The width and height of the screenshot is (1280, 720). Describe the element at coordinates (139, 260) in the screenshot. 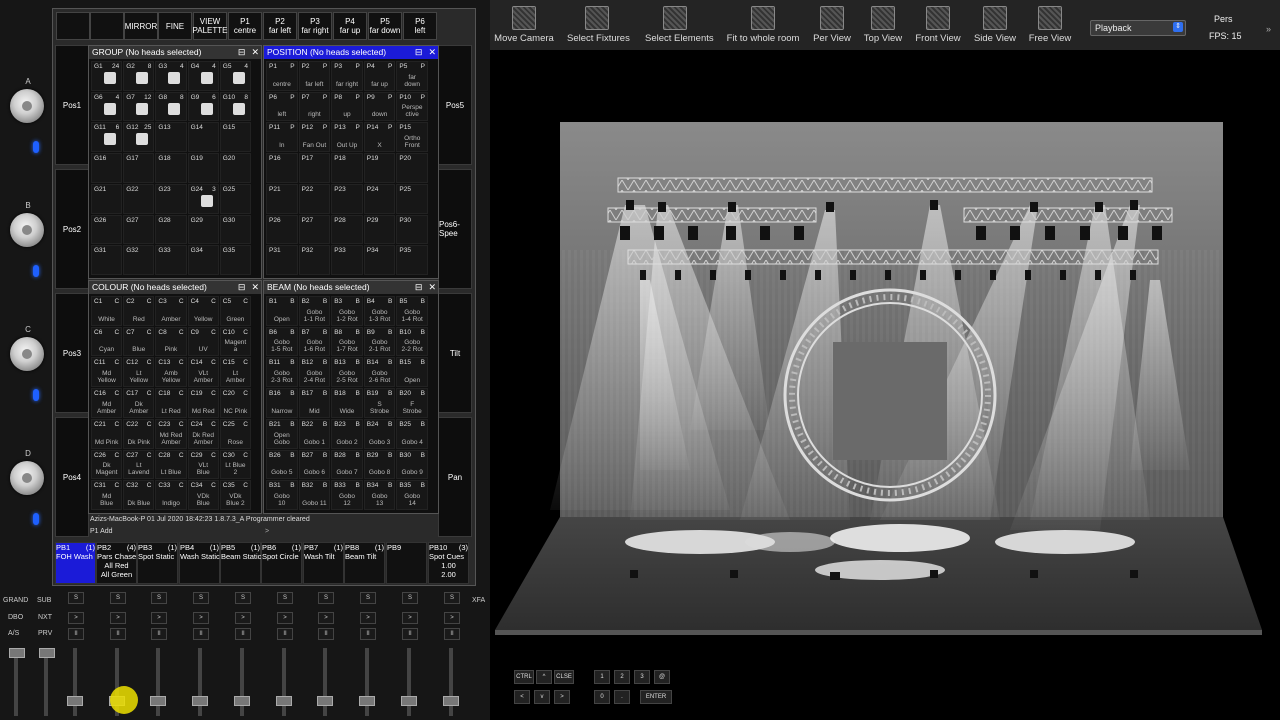

I see `group-cell: G32` at that location.